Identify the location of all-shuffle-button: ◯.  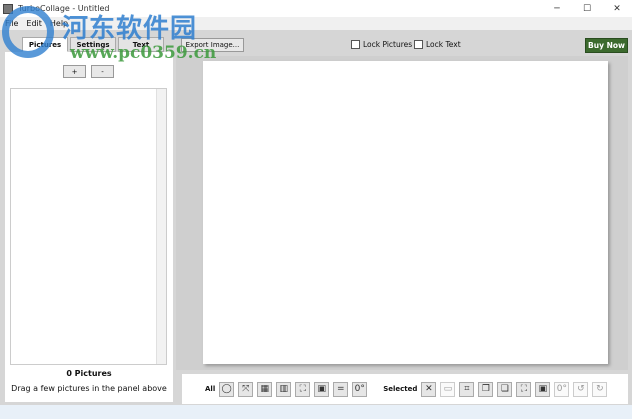
(227, 389).